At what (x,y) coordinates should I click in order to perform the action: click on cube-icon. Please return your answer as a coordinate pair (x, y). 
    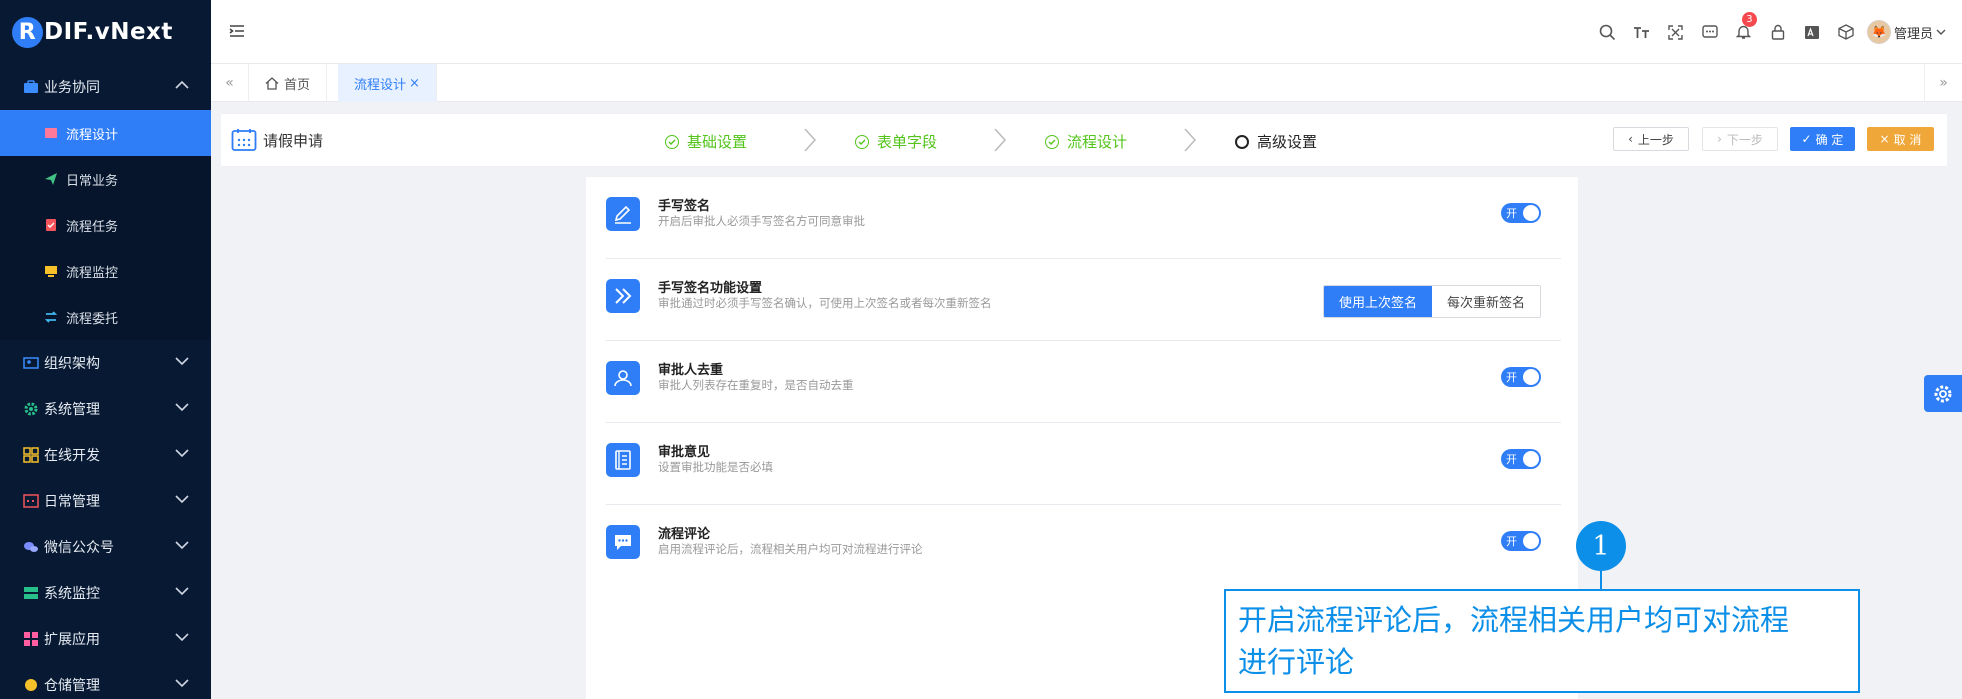
    Looking at the image, I should click on (1846, 32).